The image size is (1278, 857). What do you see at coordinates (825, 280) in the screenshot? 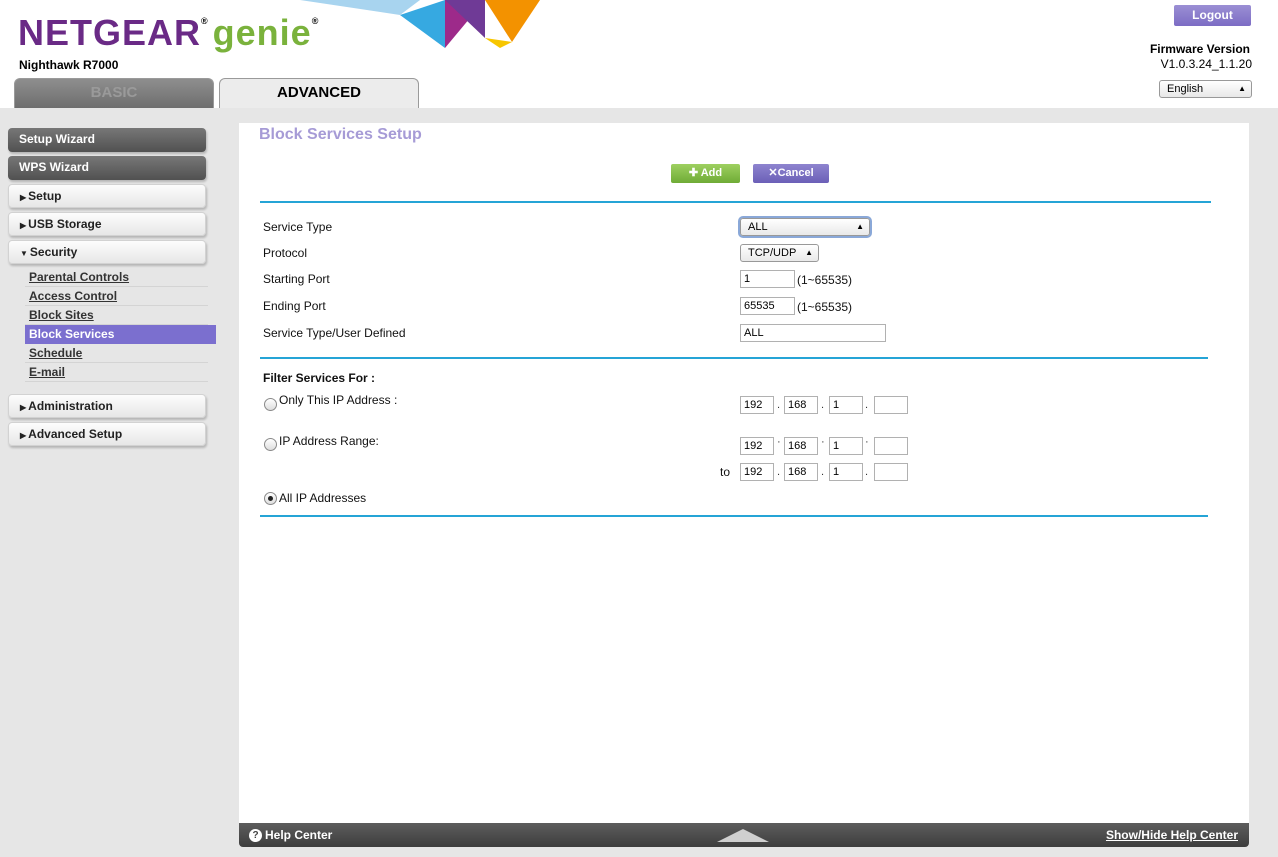
I see `starting-port-range-hint: (1~65535)` at bounding box center [825, 280].